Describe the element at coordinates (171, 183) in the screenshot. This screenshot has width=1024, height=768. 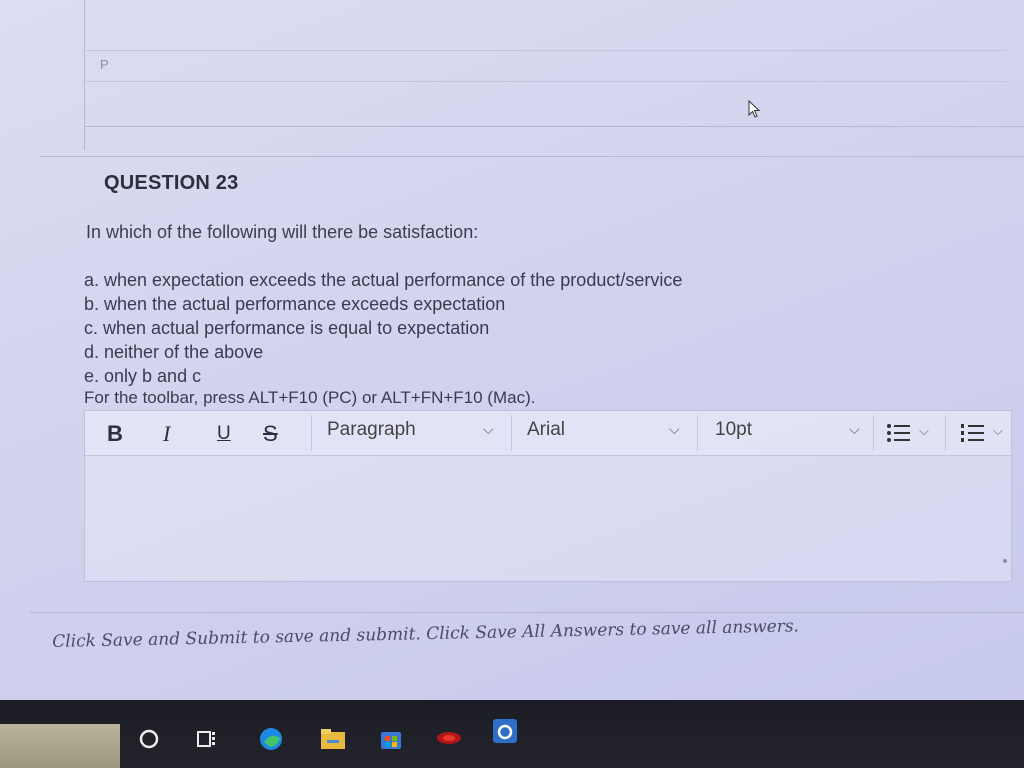
I see `question-title: QUESTION 23` at that location.